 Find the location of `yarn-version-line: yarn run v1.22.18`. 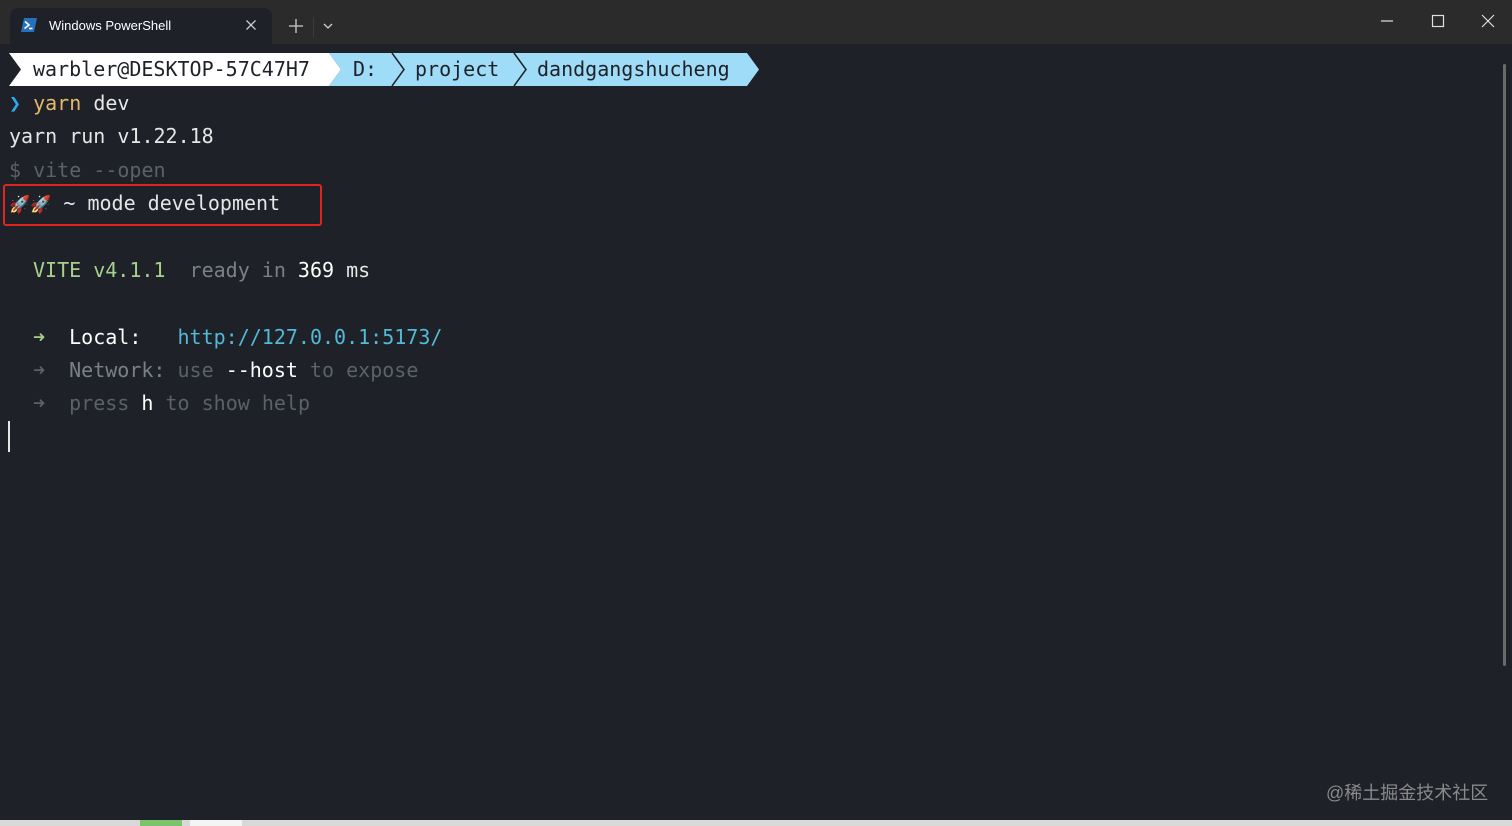

yarn-version-line: yarn run v1.22.18 is located at coordinates (111, 136).